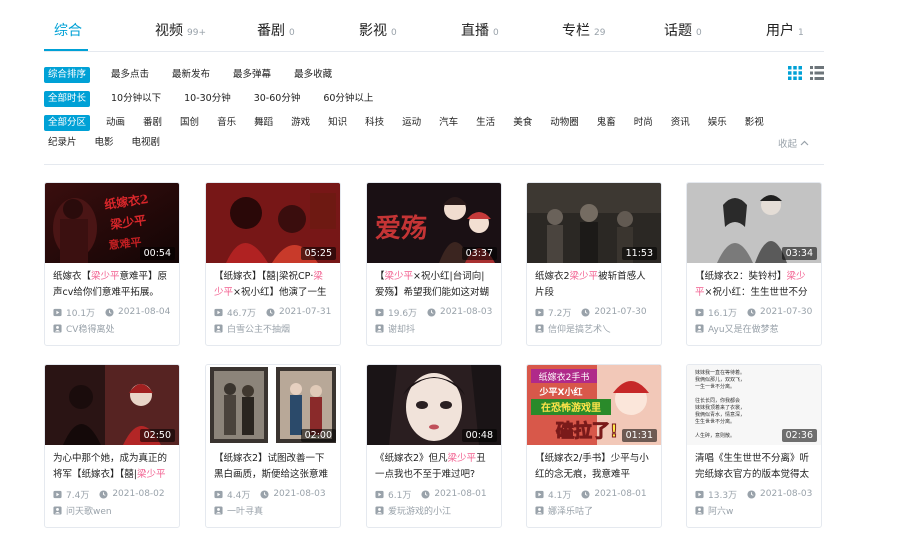  What do you see at coordinates (448, 123) in the screenshot?
I see `category-option: 汽车` at bounding box center [448, 123].